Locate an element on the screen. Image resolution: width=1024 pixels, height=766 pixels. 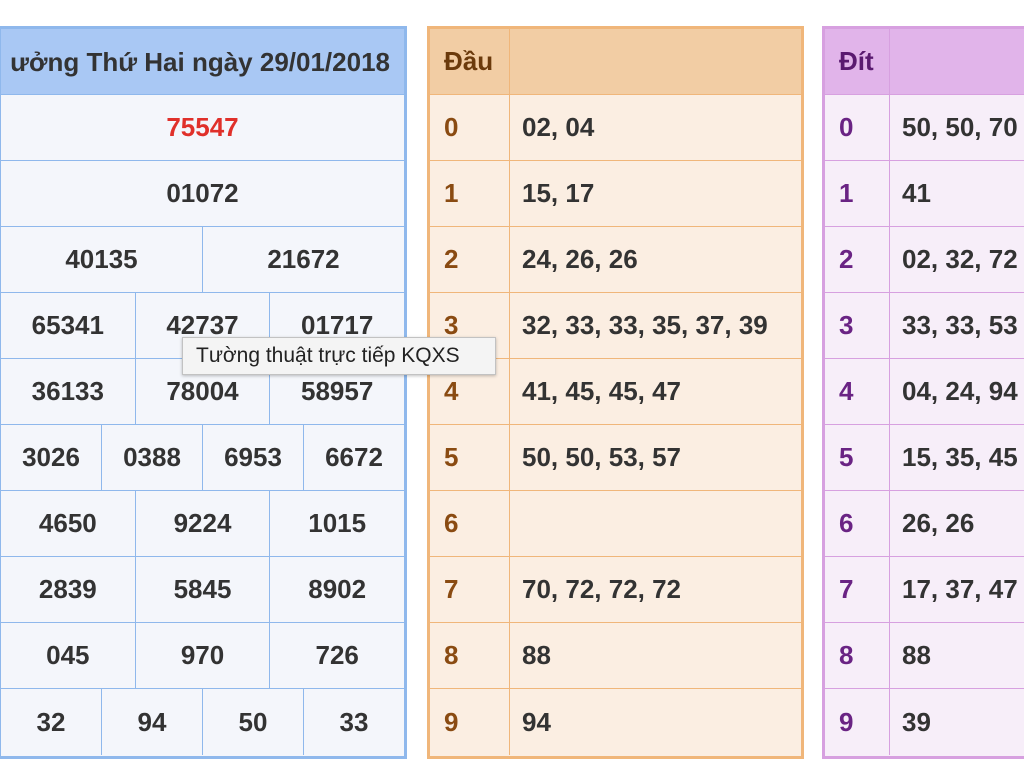
prize-number: 32 is located at coordinates (51, 722).